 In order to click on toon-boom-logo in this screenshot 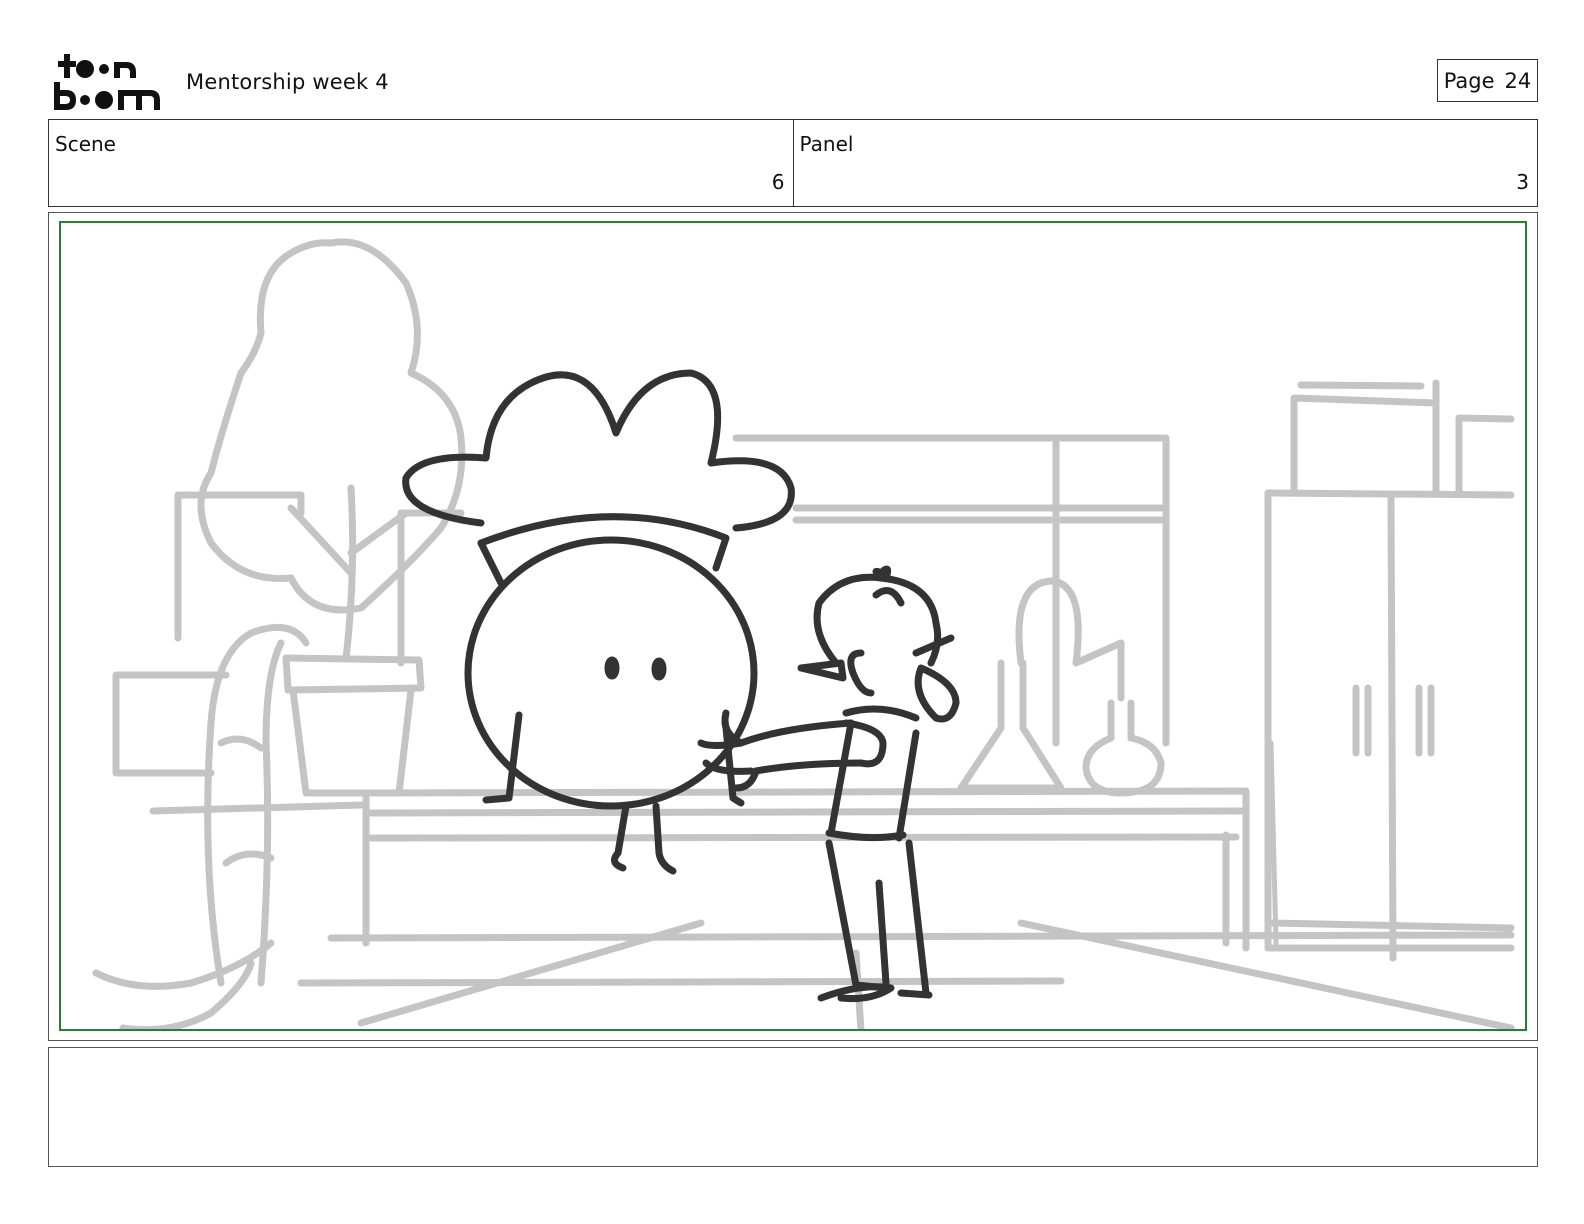, I will do `click(107, 82)`.